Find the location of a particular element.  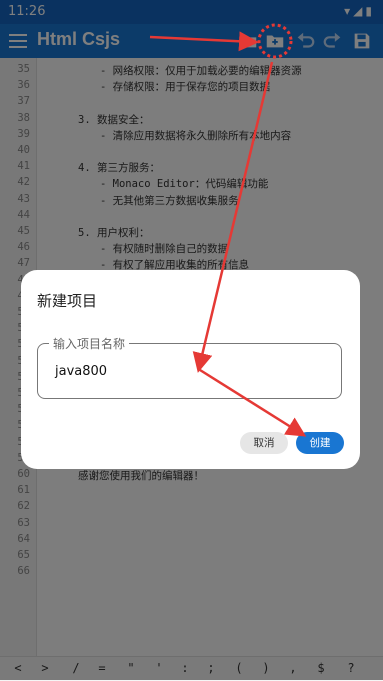

project-name-field: 输入项目名称 java800 is located at coordinates (189, 367).